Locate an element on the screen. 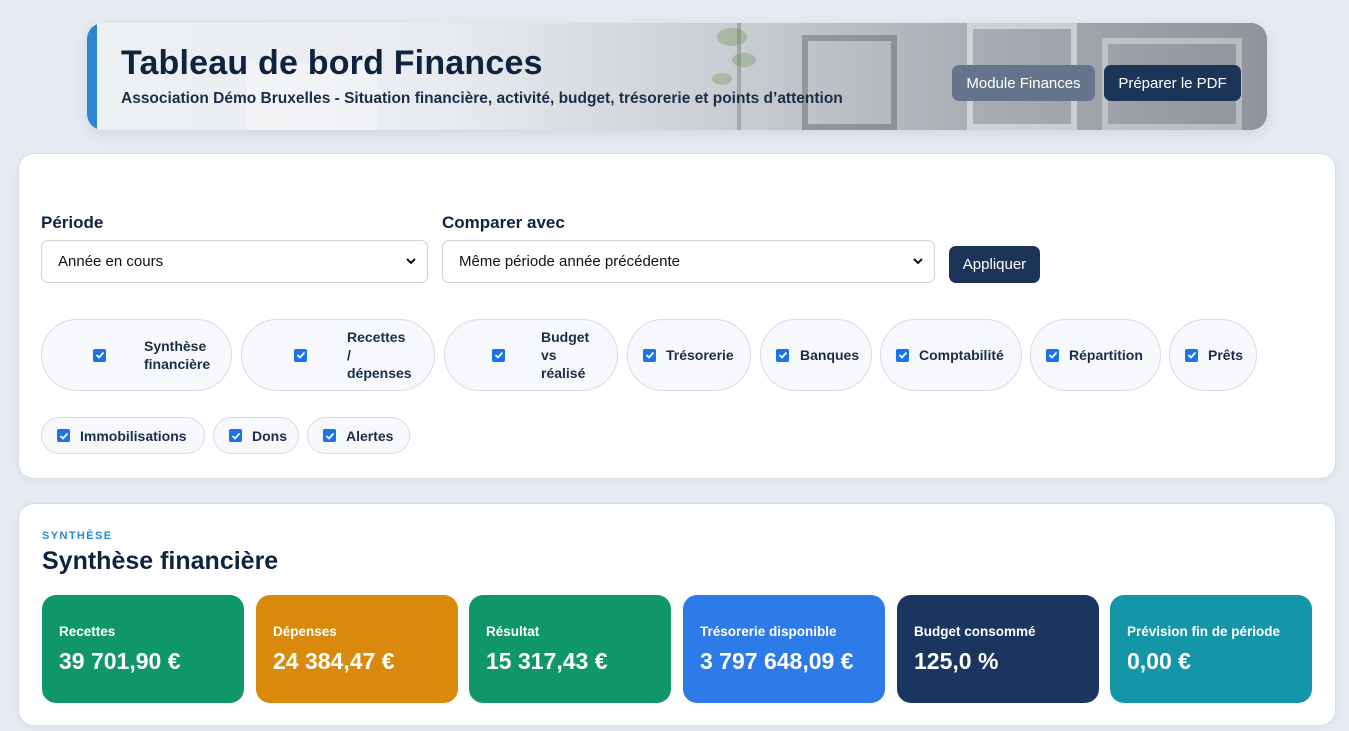 This screenshot has width=1349, height=731. section-toggle-label: Budget vs réalisé is located at coordinates (565, 355).